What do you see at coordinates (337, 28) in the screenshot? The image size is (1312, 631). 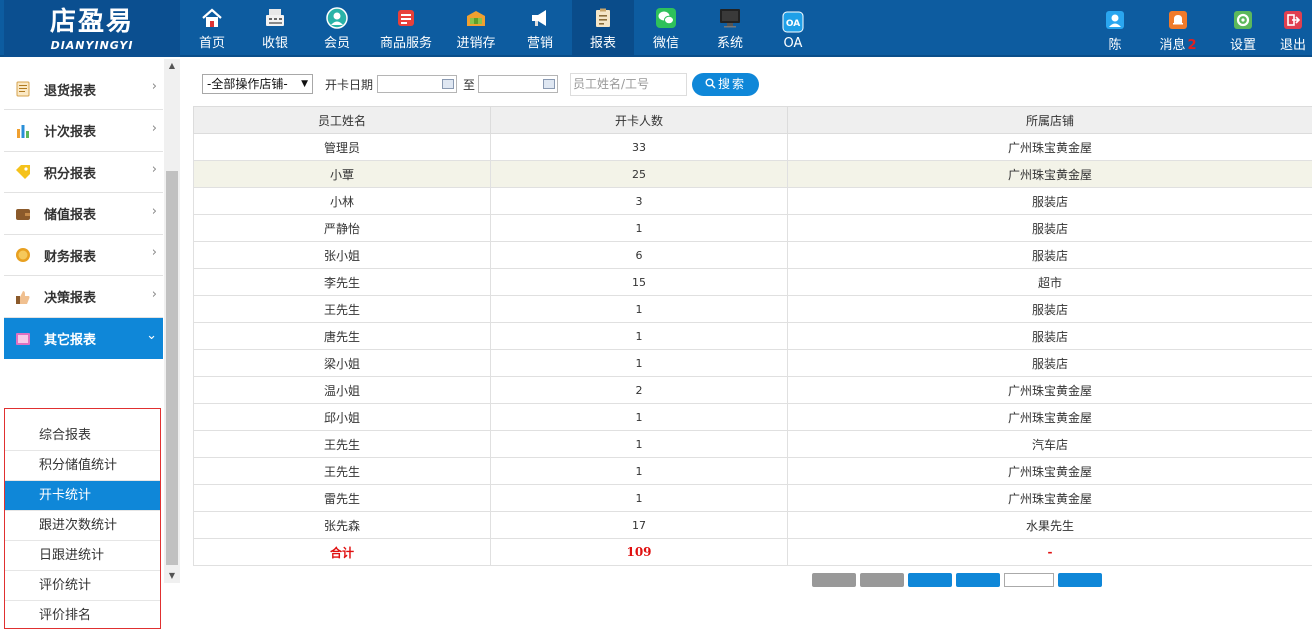 I see `nav-item-member: 会员` at bounding box center [337, 28].